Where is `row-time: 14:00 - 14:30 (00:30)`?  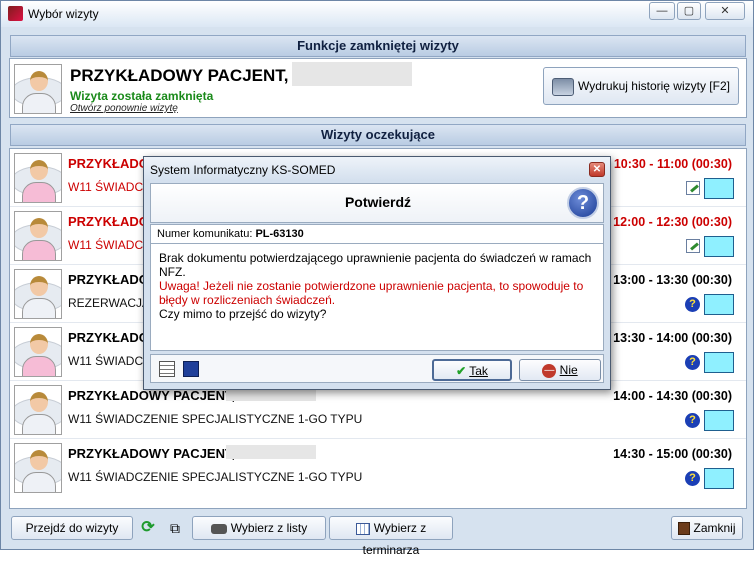
row-time: 14:00 - 14:30 (00:30) is located at coordinates (672, 396).